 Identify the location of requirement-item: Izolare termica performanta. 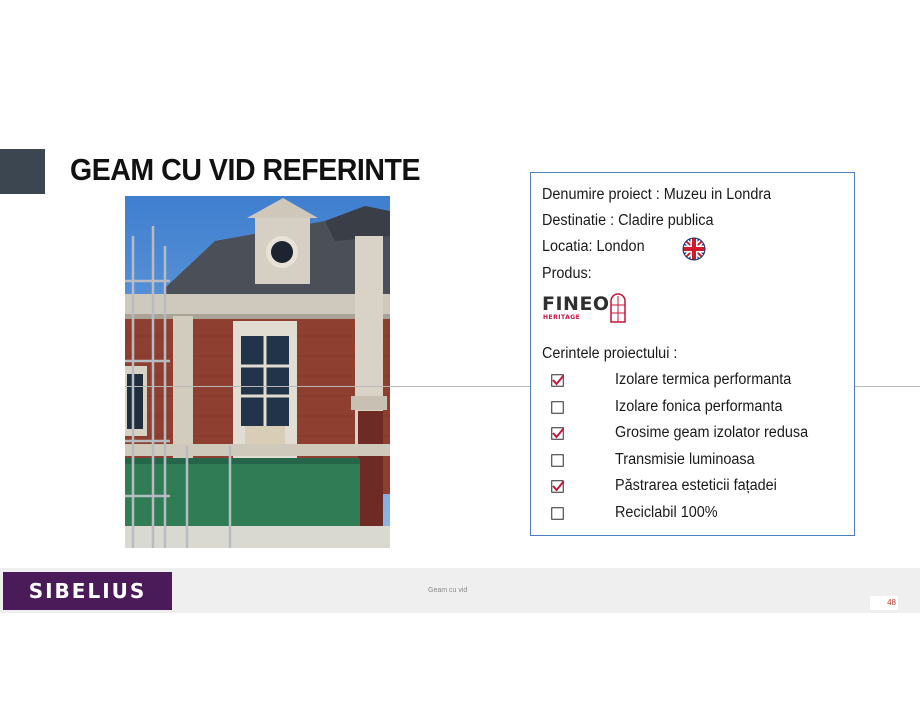
(701, 381).